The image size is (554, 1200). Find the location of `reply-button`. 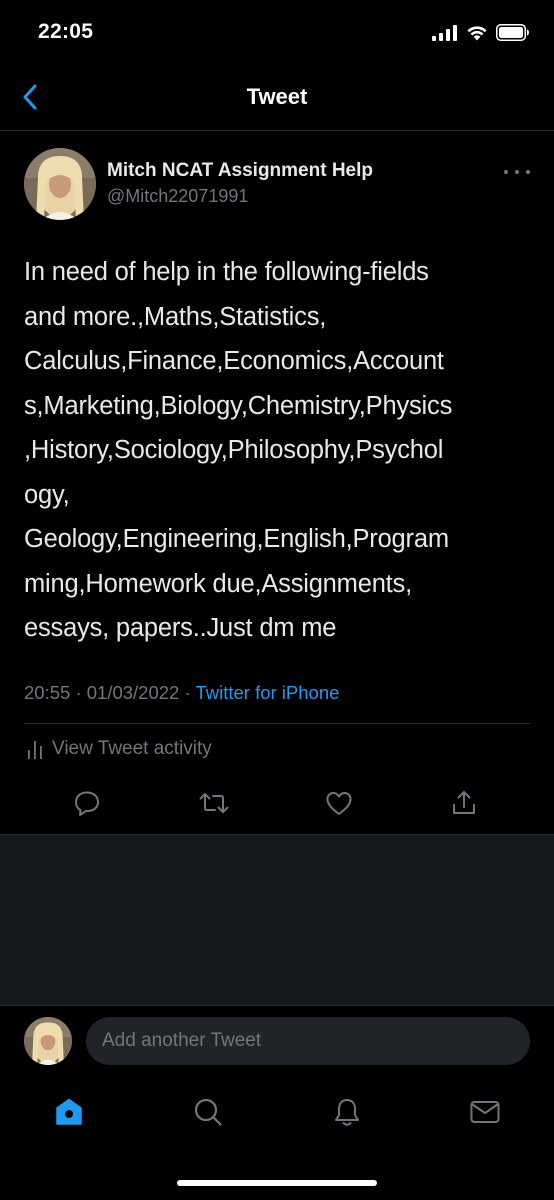

reply-button is located at coordinates (87, 803).